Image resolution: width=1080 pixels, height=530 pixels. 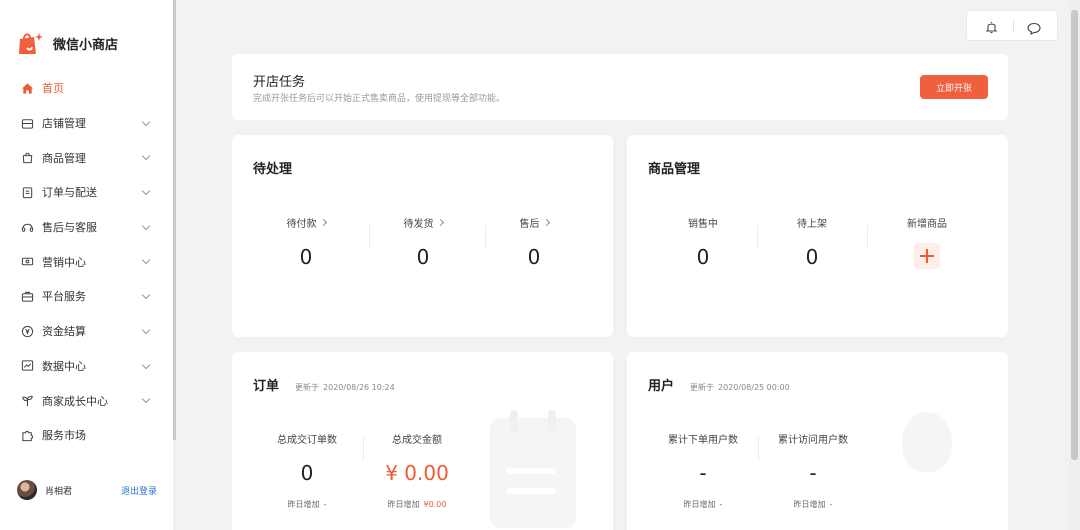 What do you see at coordinates (927, 256) in the screenshot?
I see `add-goods-button` at bounding box center [927, 256].